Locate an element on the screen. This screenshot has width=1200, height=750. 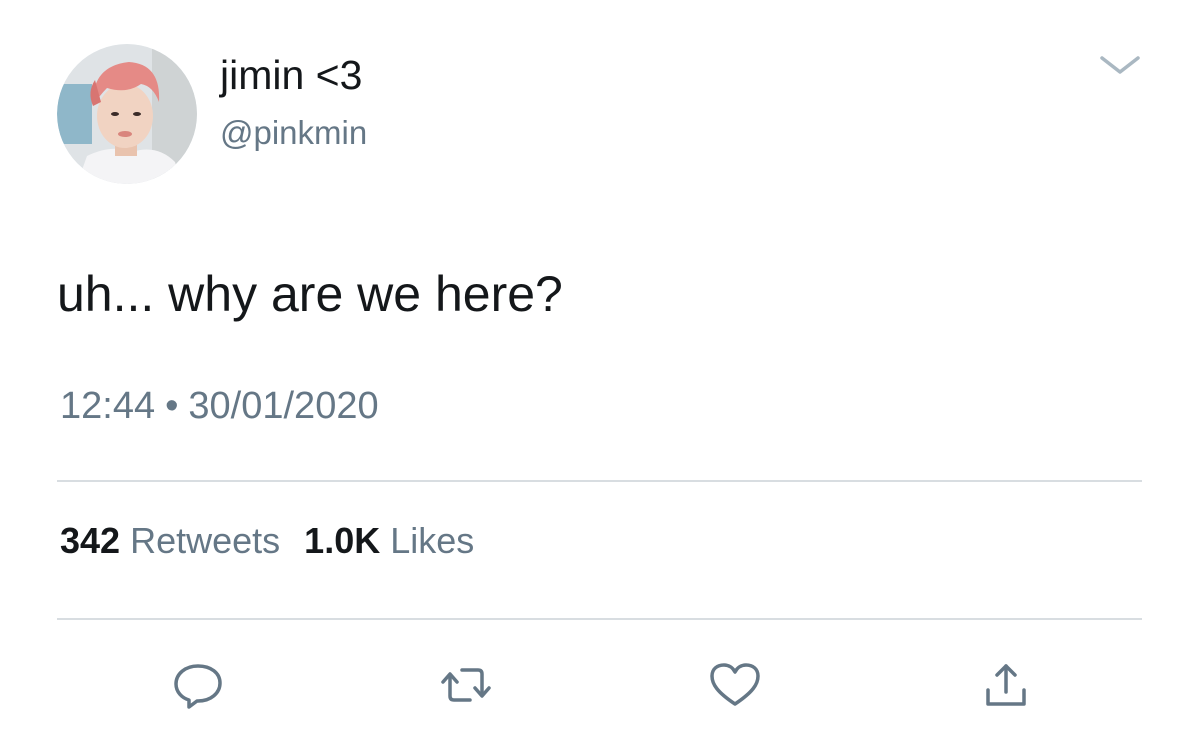
tweet-time: 12:44 is located at coordinates (108, 406).